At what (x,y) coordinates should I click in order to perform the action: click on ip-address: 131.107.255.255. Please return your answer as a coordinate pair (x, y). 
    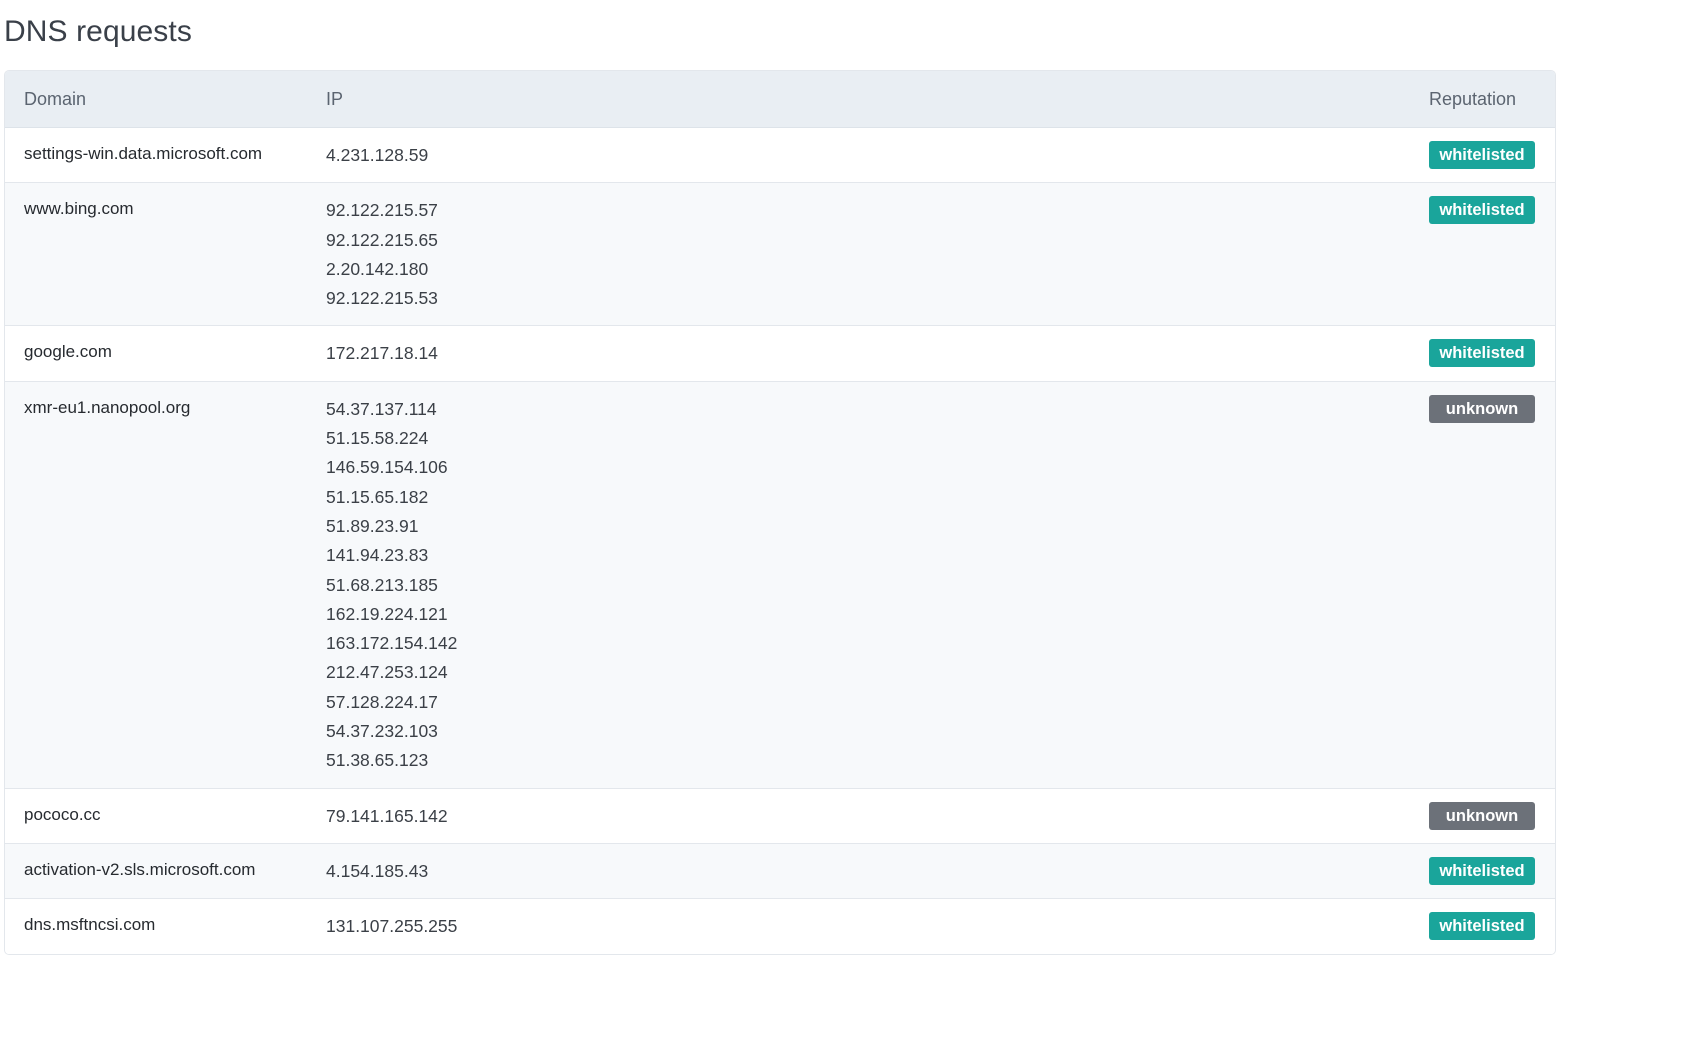
    Looking at the image, I should click on (392, 926).